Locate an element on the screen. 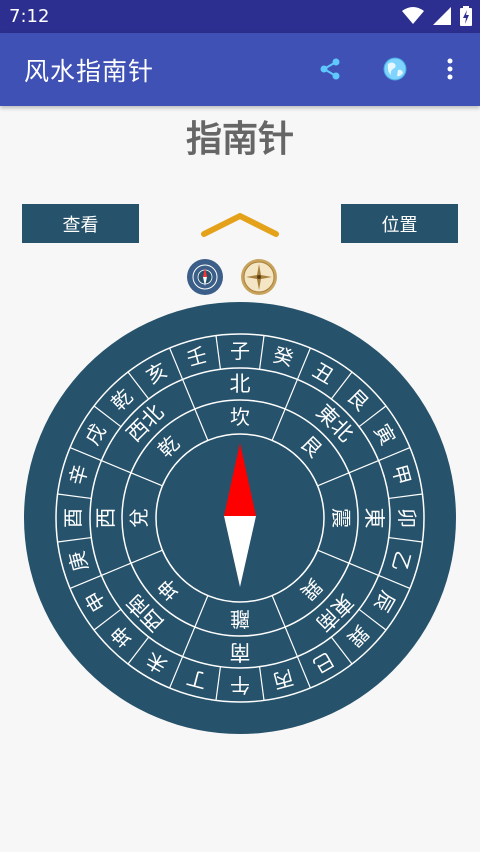 This screenshot has width=480, height=852. share-button is located at coordinates (330, 69).